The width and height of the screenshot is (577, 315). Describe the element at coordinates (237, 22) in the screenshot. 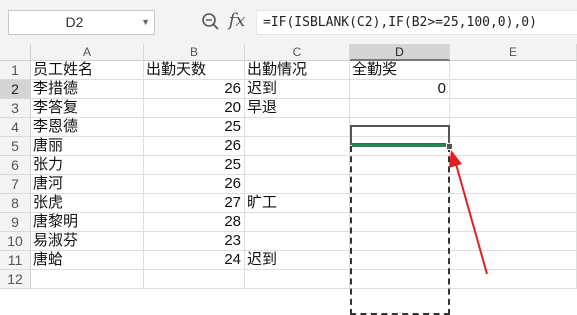

I see `fx-icon: fx` at that location.